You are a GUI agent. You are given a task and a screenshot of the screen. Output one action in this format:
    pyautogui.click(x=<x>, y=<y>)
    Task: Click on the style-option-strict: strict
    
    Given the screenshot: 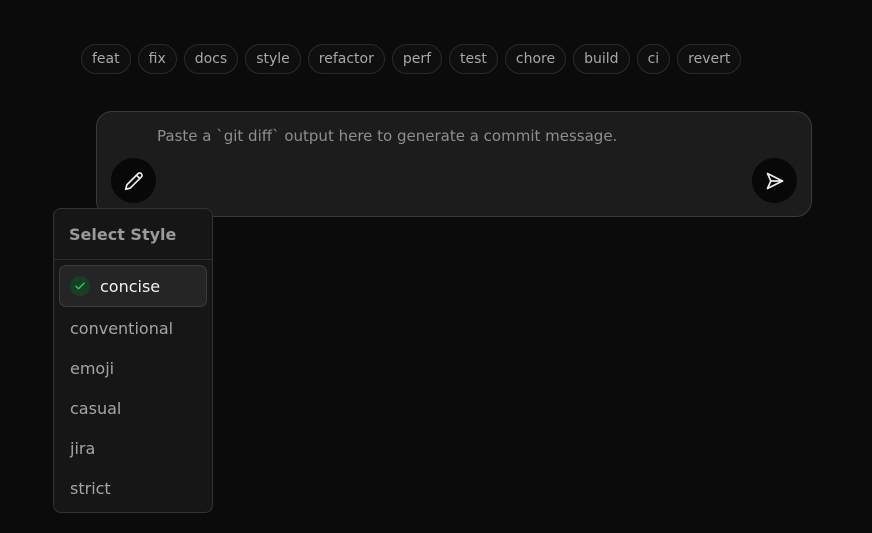 What is the action you would take?
    pyautogui.click(x=133, y=488)
    